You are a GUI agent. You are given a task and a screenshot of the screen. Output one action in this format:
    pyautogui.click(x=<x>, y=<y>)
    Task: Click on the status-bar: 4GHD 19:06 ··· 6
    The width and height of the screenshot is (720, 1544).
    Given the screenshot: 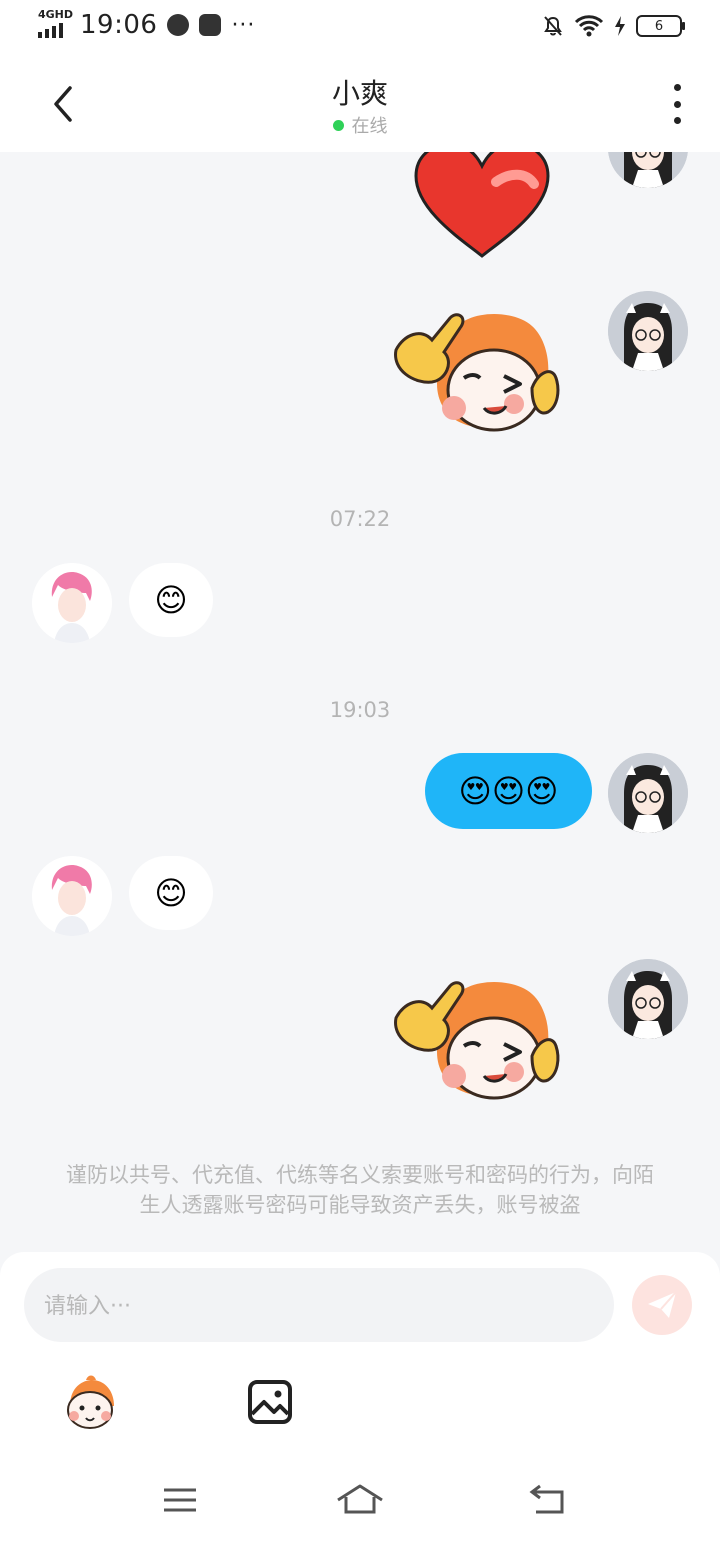 What is the action you would take?
    pyautogui.click(x=360, y=28)
    